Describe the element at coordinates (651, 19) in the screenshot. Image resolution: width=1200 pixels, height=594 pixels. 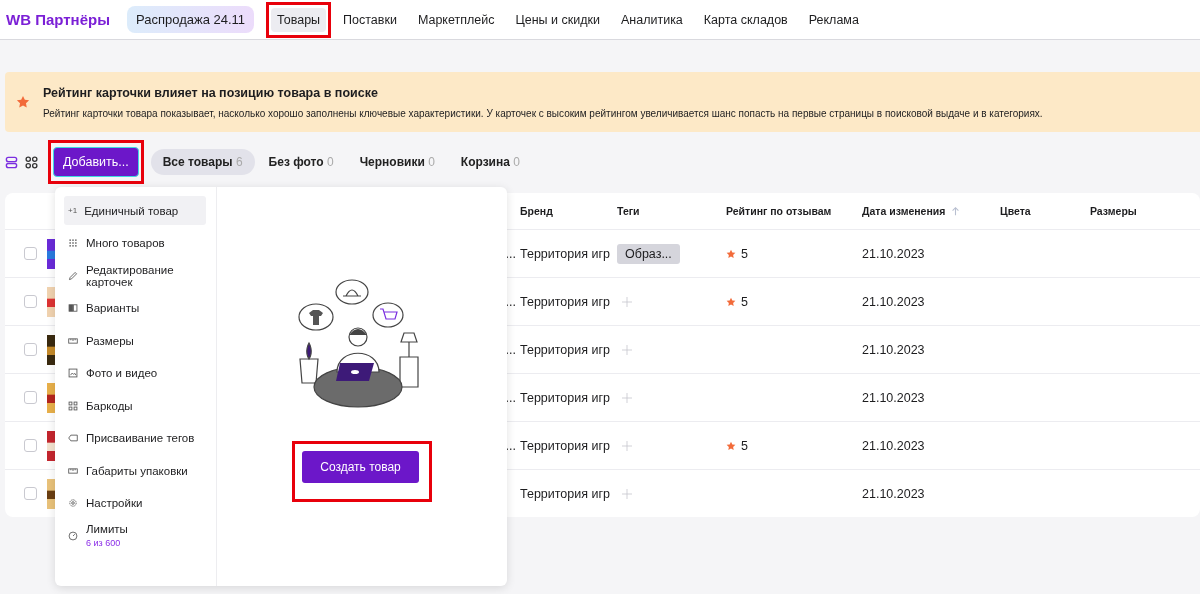
I see `nav-link: Аналитика` at that location.